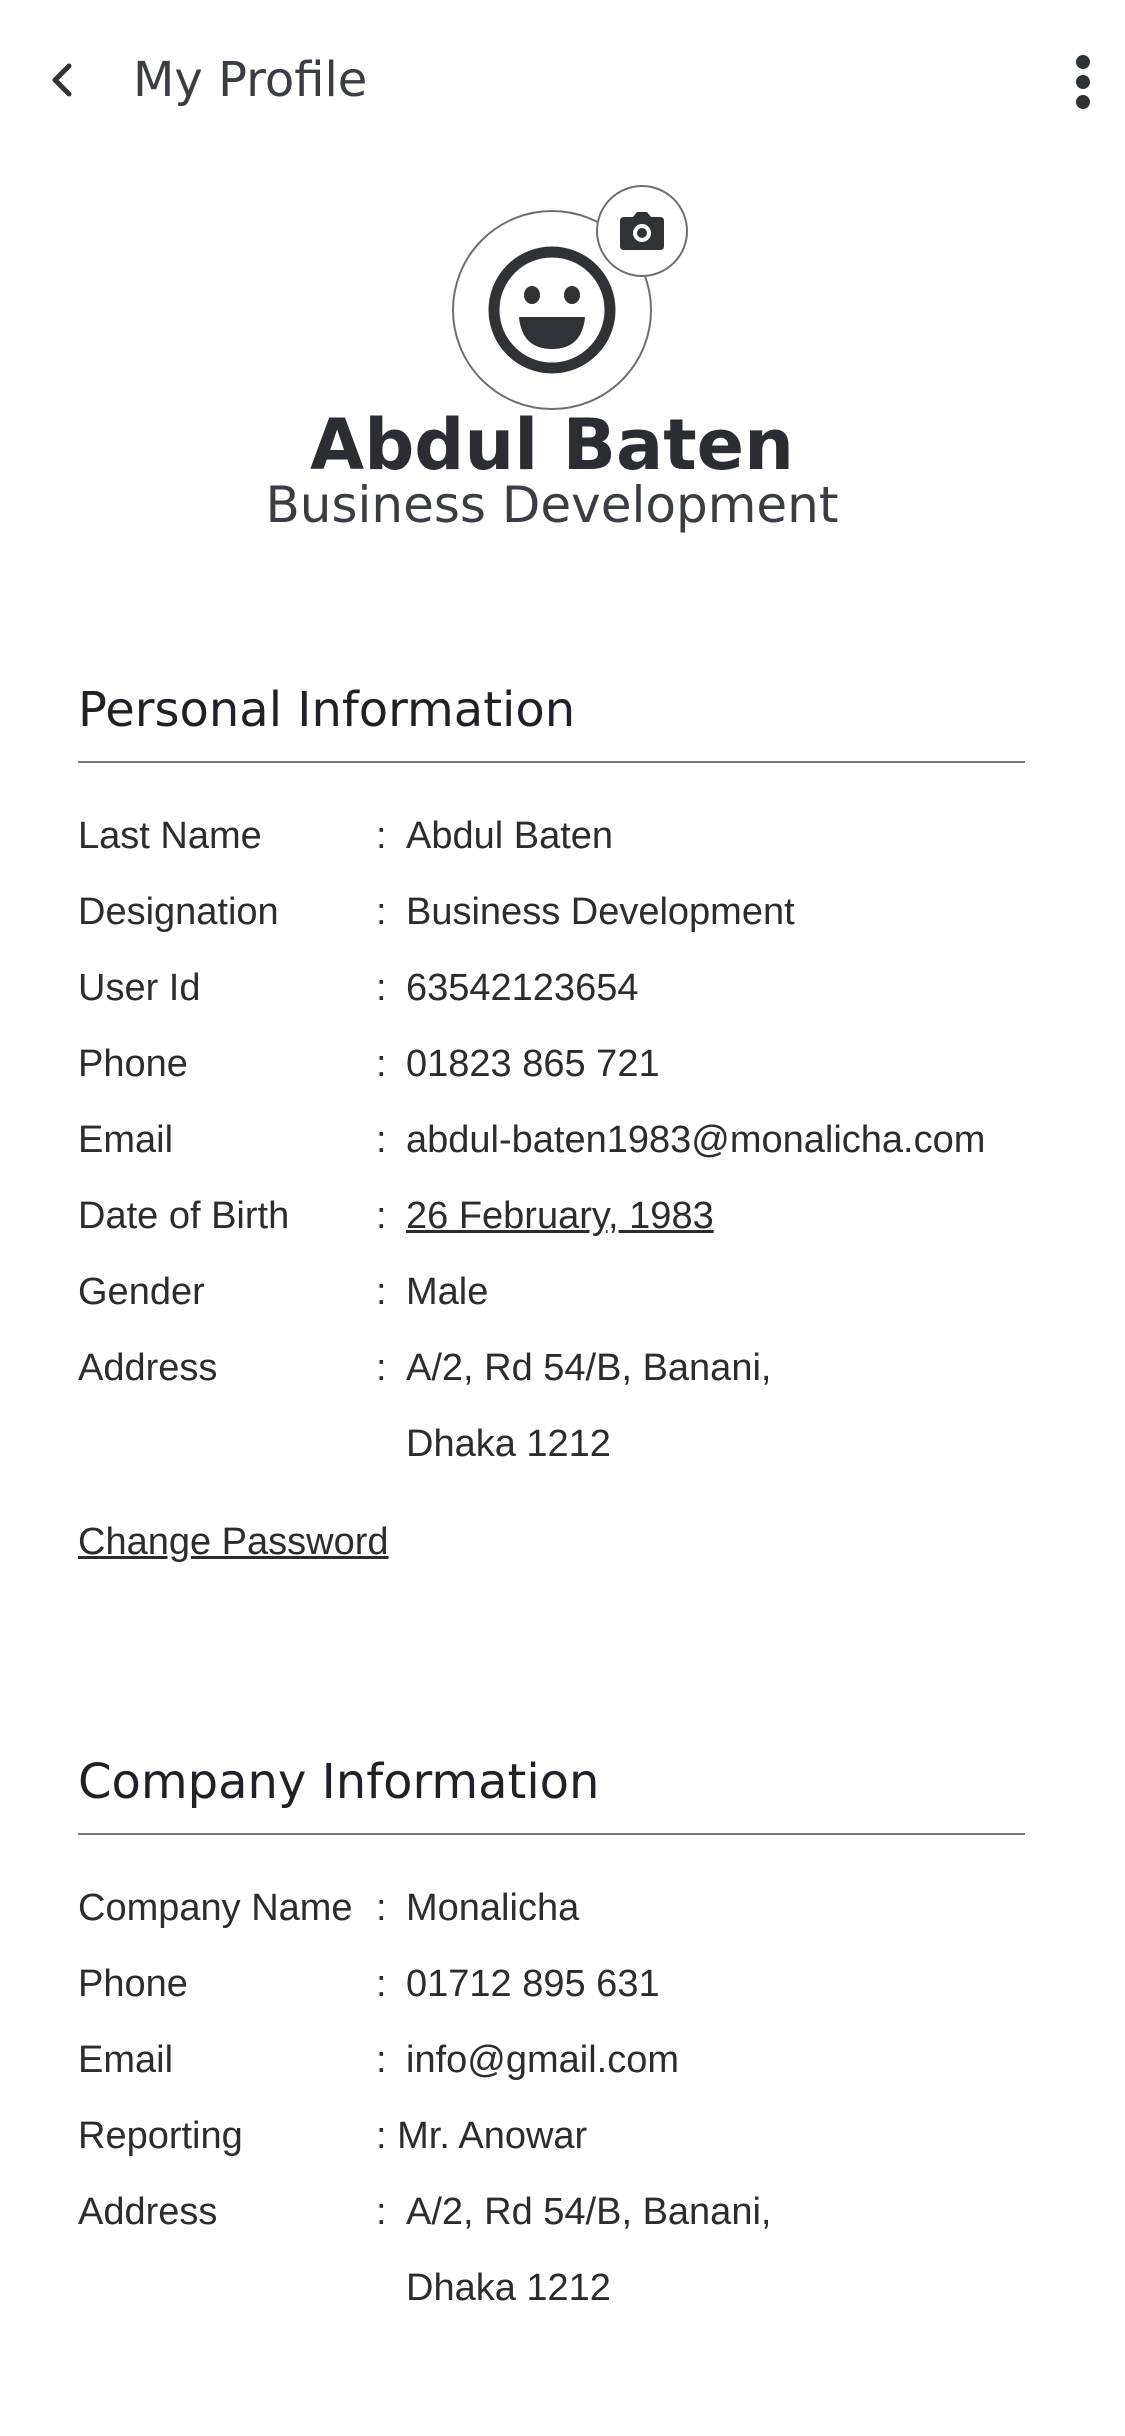 The image size is (1125, 2436). I want to click on row-value: 63542123654, so click(522, 988).